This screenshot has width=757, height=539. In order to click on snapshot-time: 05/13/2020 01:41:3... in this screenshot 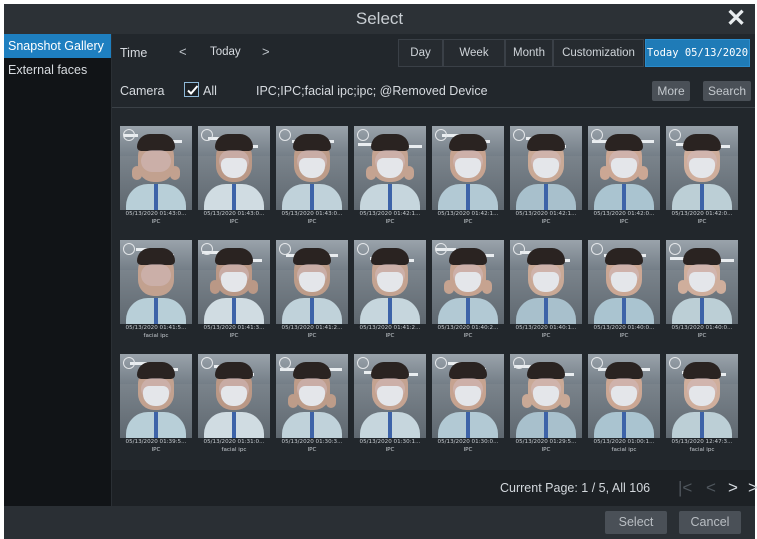, I will do `click(234, 328)`.